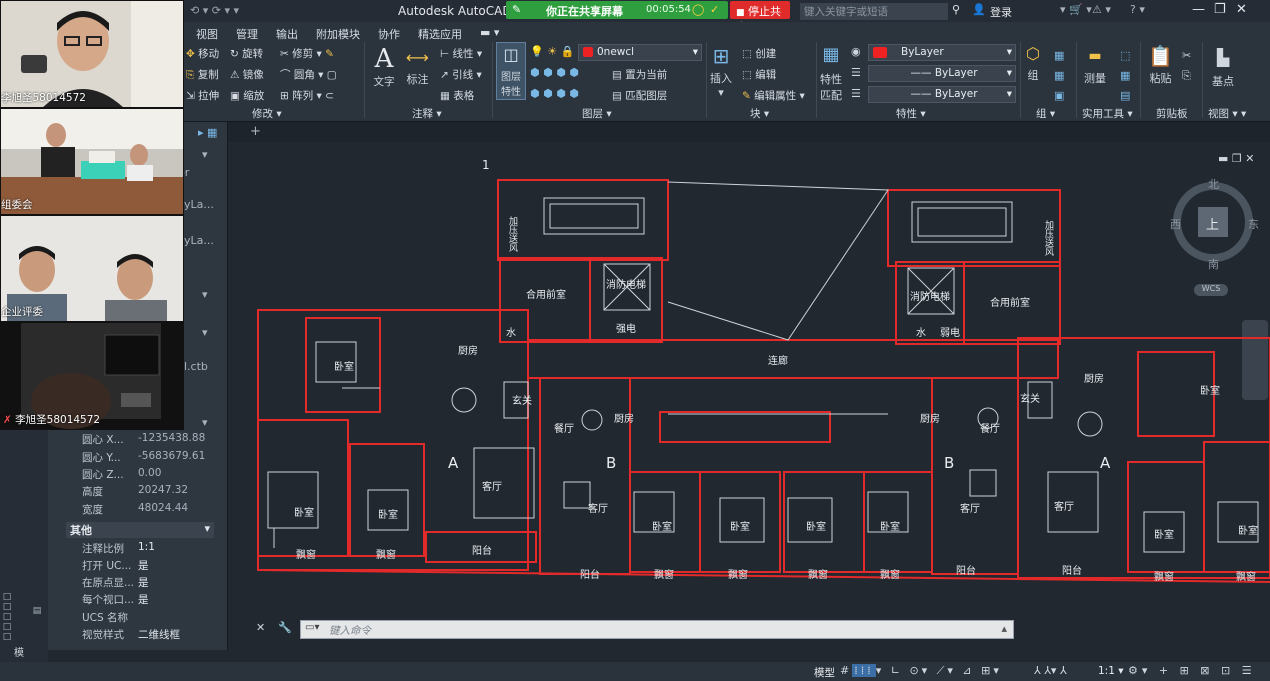  What do you see at coordinates (979, 9) in the screenshot?
I see `user-icon: 👤` at bounding box center [979, 9].